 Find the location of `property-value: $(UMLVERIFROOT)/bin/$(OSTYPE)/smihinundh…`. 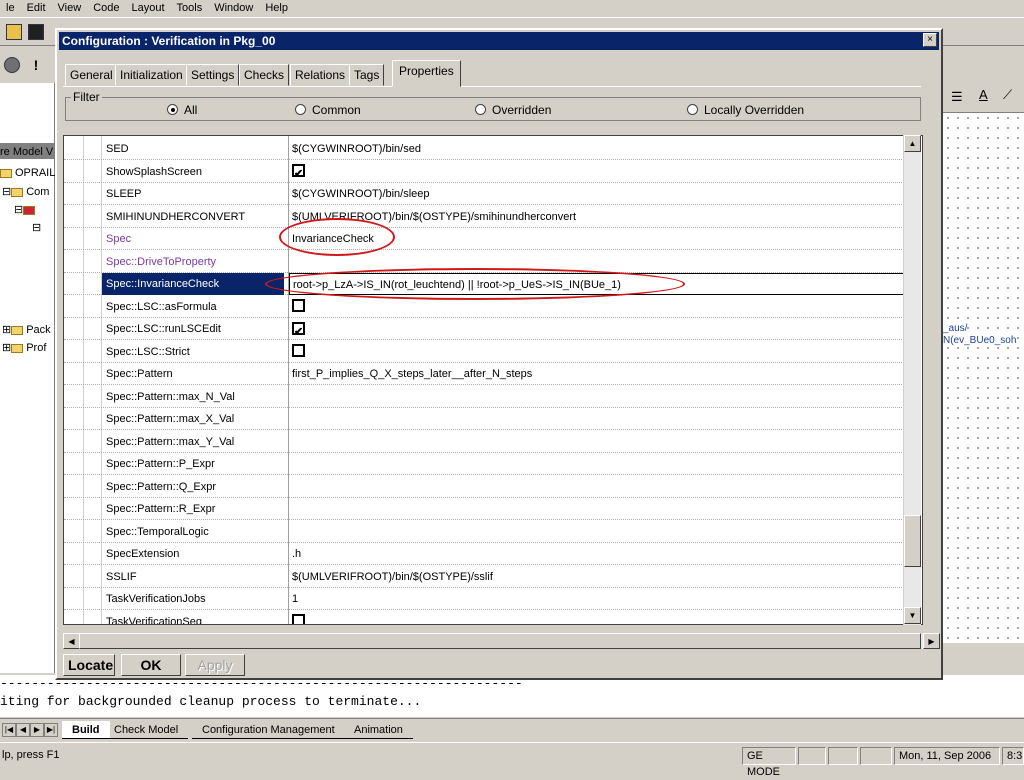

property-value: $(UMLVERIFROOT)/bin/$(OSTYPE)/smihinundh… is located at coordinates (596, 217).